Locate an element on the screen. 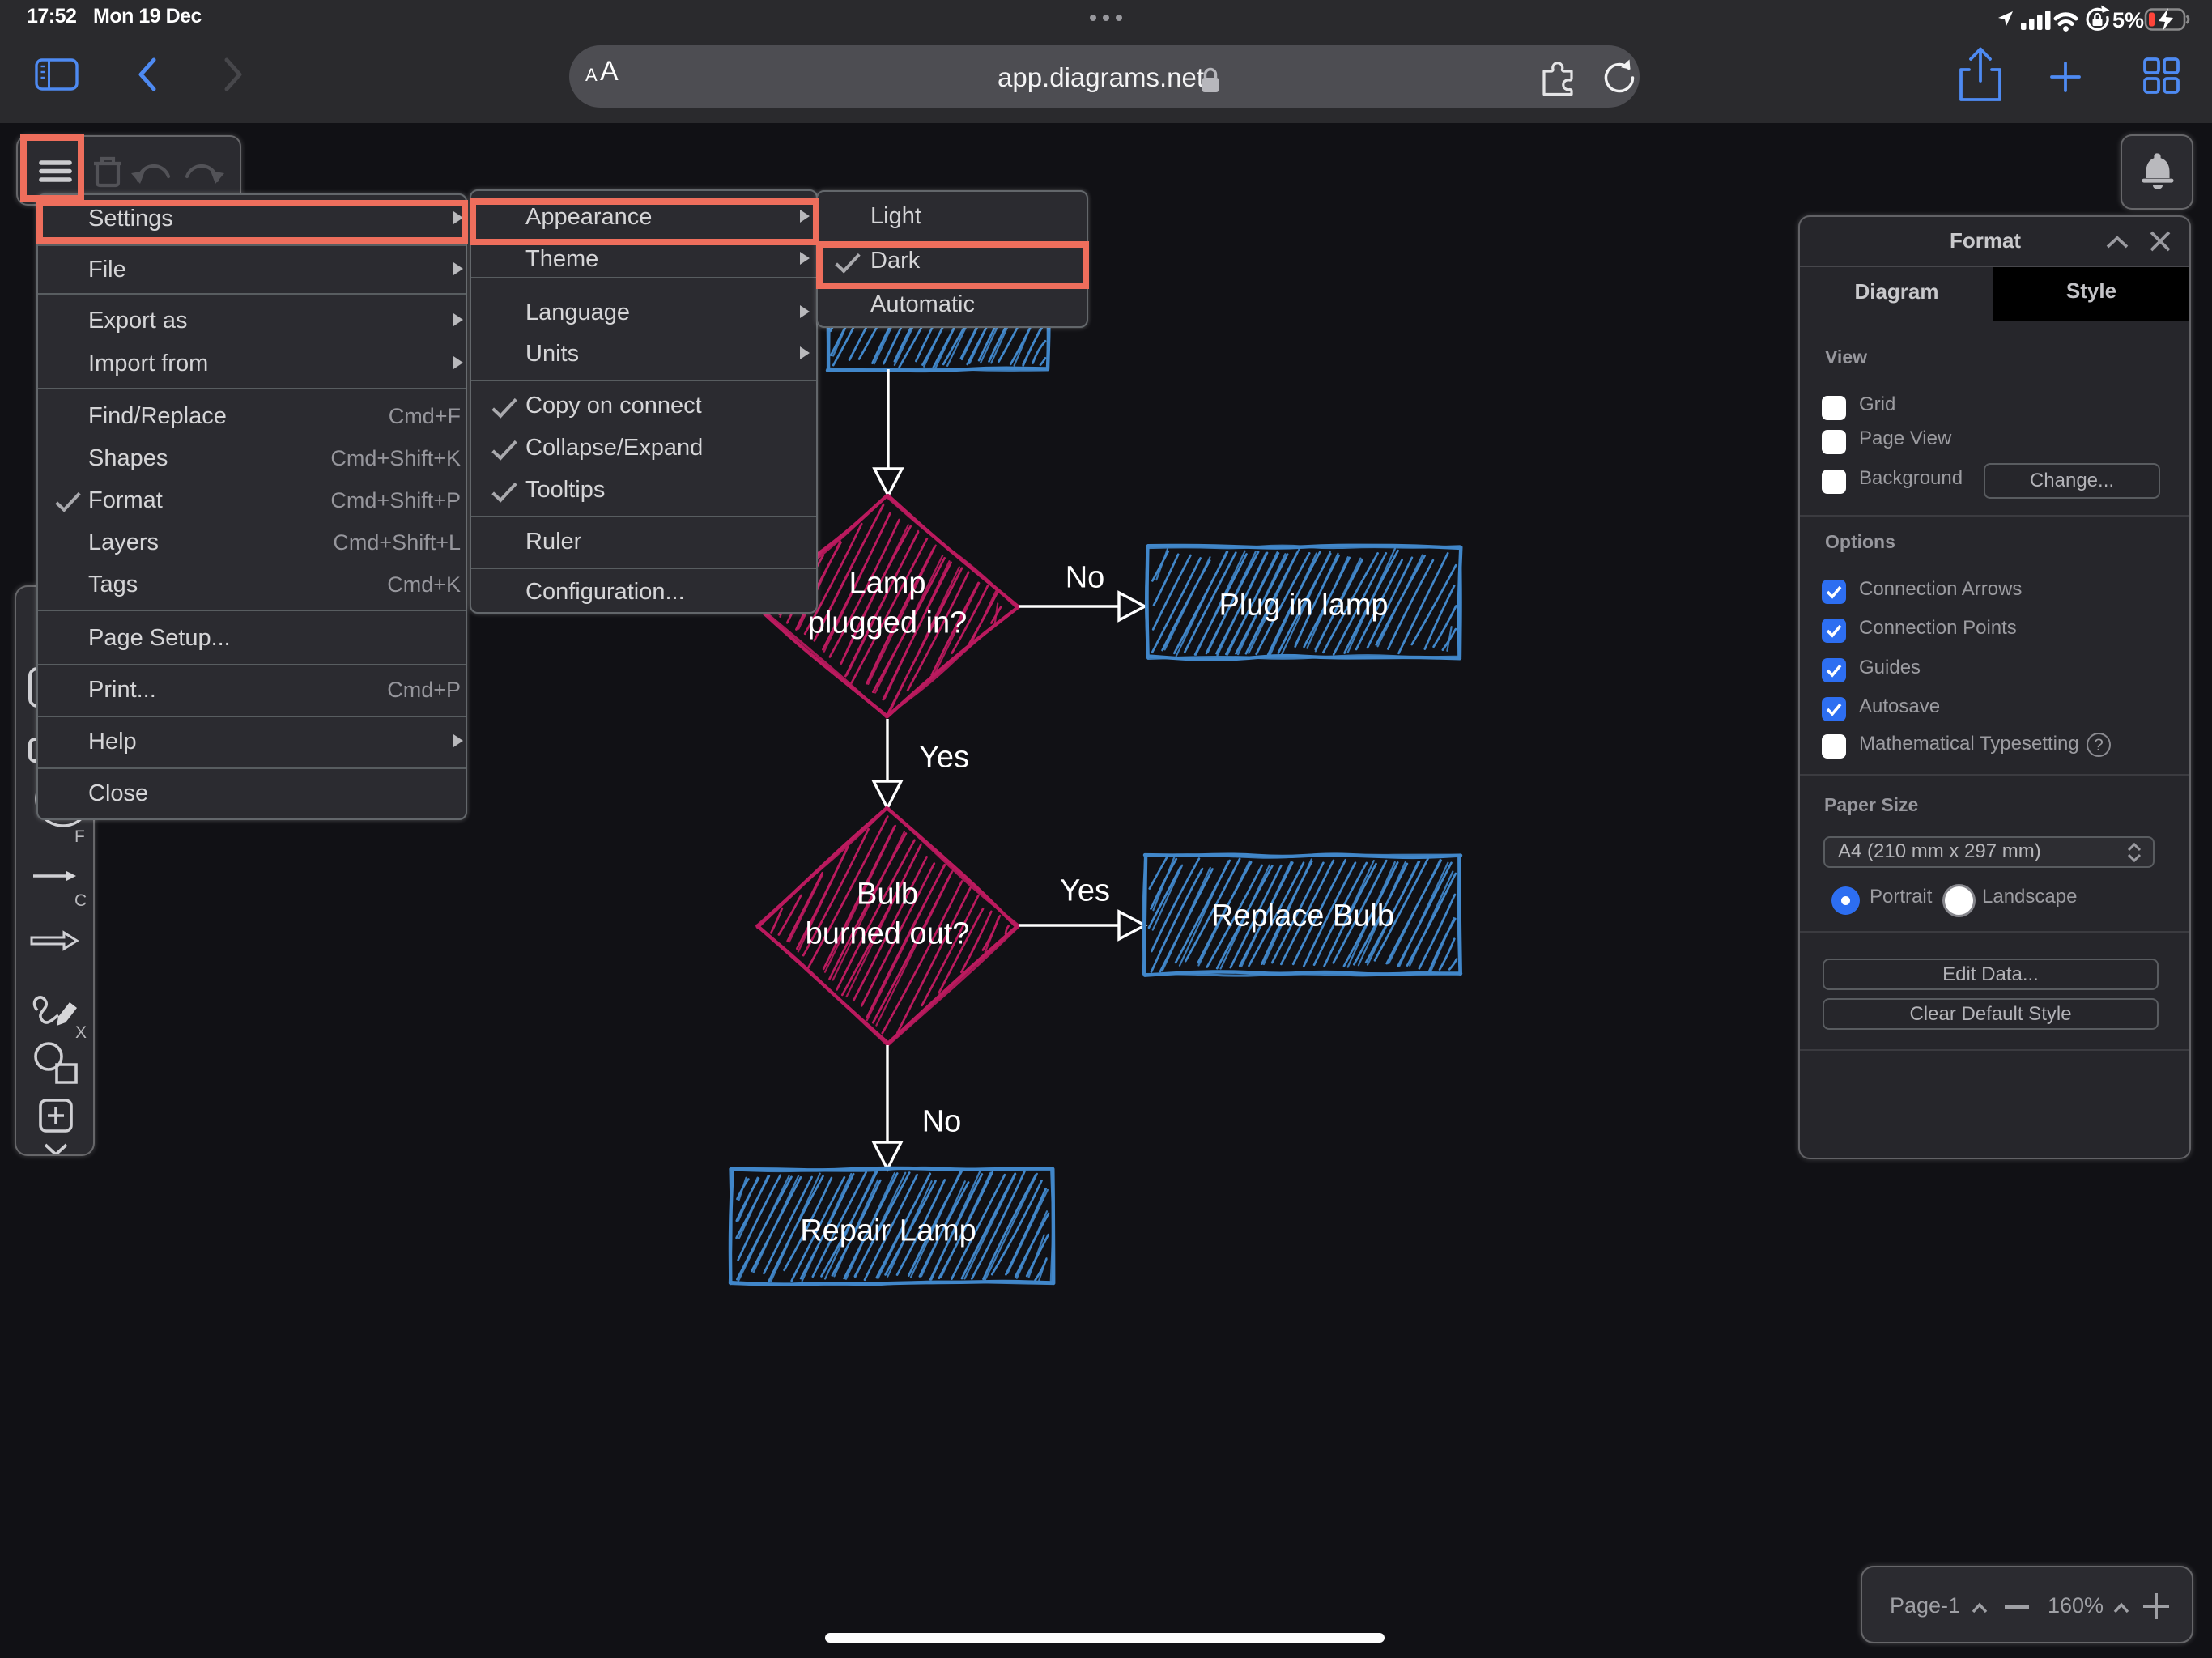 The height and width of the screenshot is (1658, 2212). svg-text: Plug in lamp is located at coordinates (1304, 605).